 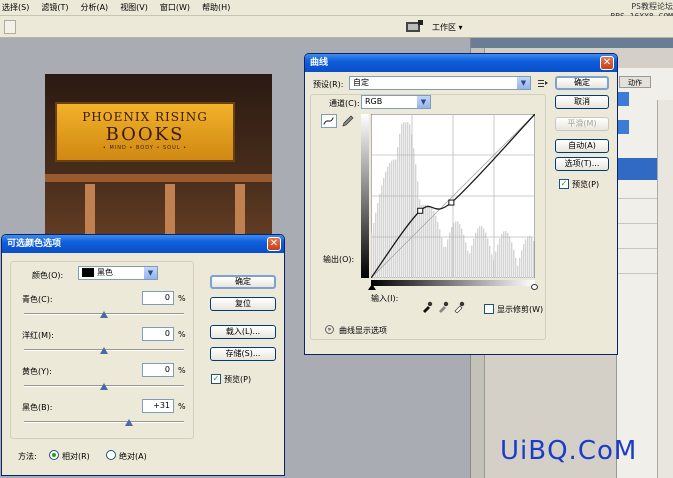 I want to click on curves-ok-button: 确定, so click(x=582, y=83).